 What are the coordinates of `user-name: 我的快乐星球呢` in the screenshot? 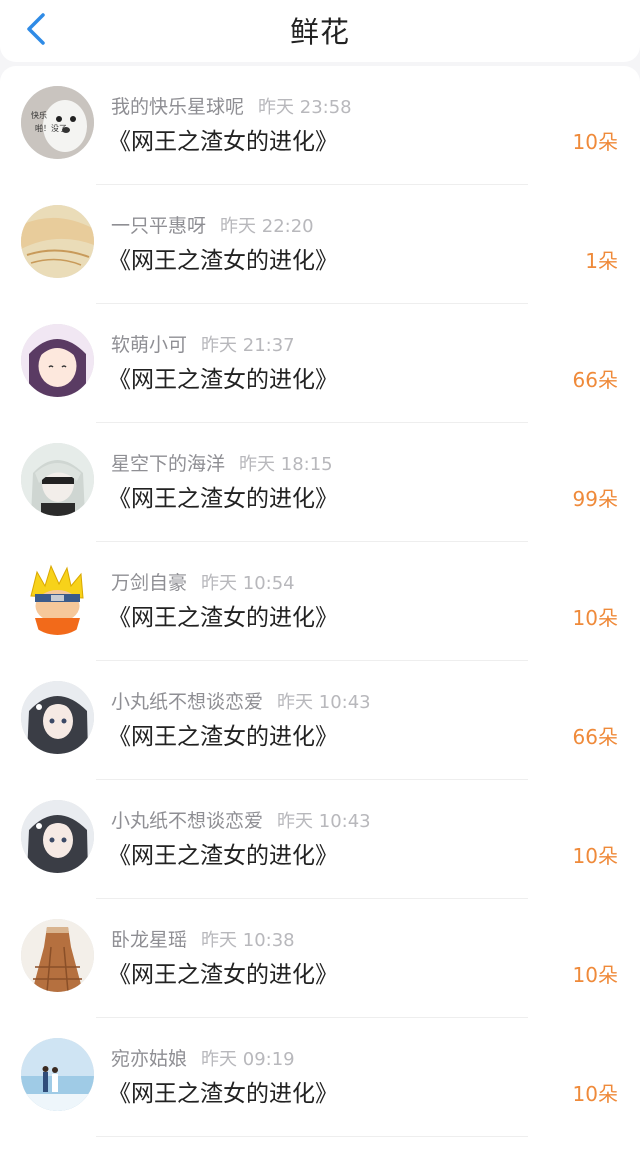 It's located at (177, 107).